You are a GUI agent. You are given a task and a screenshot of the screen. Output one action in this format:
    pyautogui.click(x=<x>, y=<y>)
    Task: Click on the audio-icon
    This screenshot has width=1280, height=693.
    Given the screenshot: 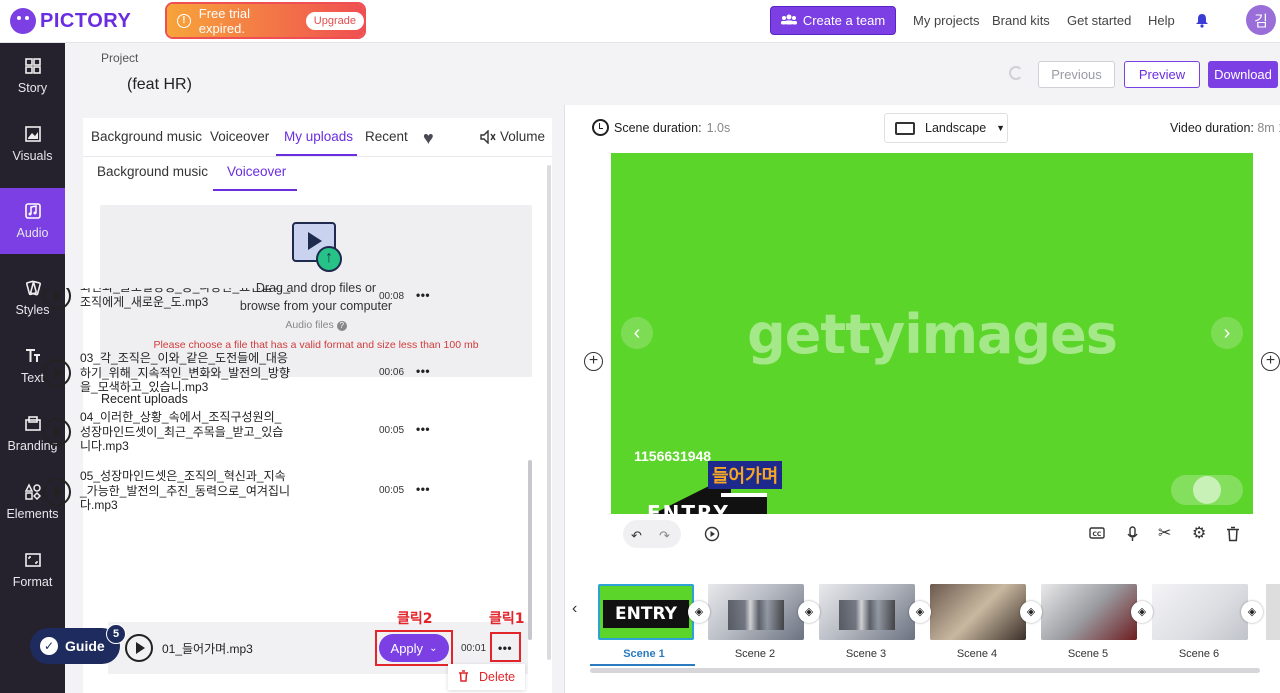 What is the action you would take?
    pyautogui.click(x=32, y=211)
    